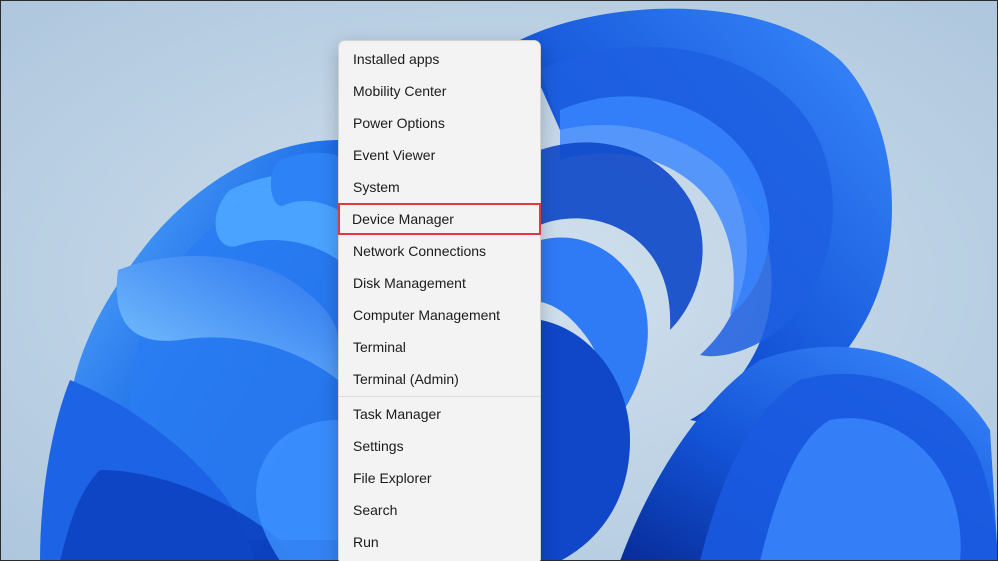  I want to click on menu-item-search: Search, so click(439, 510).